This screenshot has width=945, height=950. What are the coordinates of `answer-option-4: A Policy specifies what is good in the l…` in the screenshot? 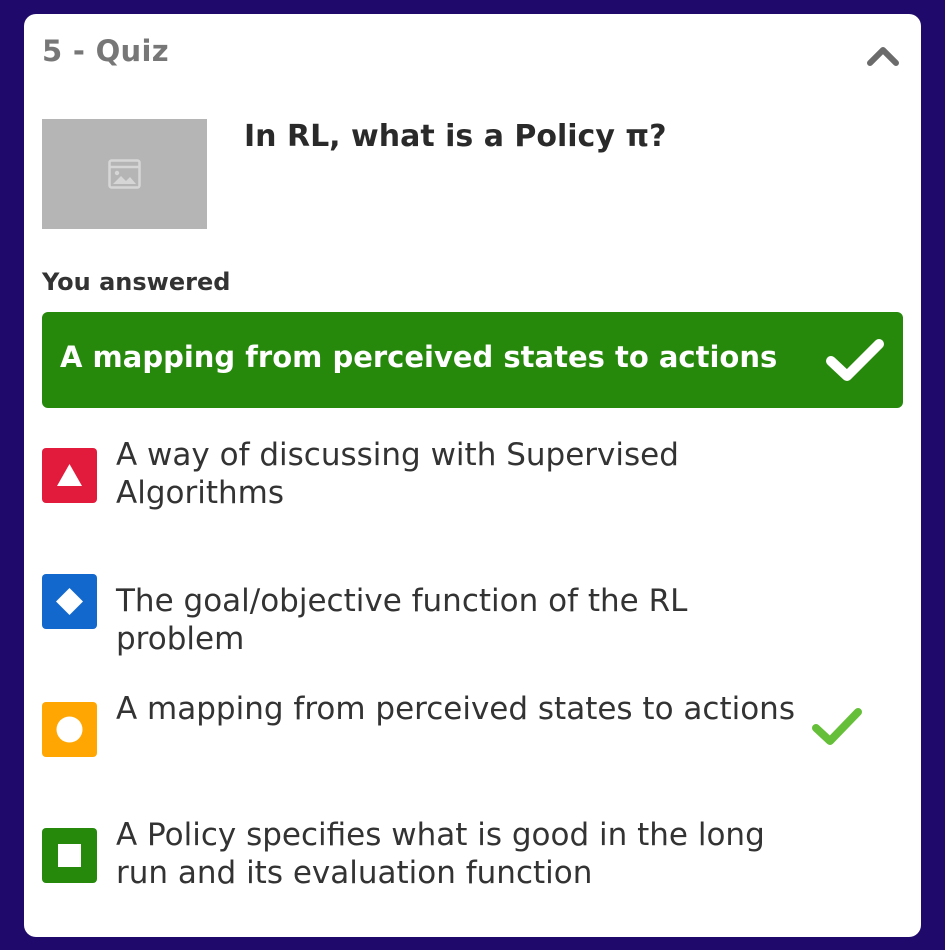 It's located at (472, 858).